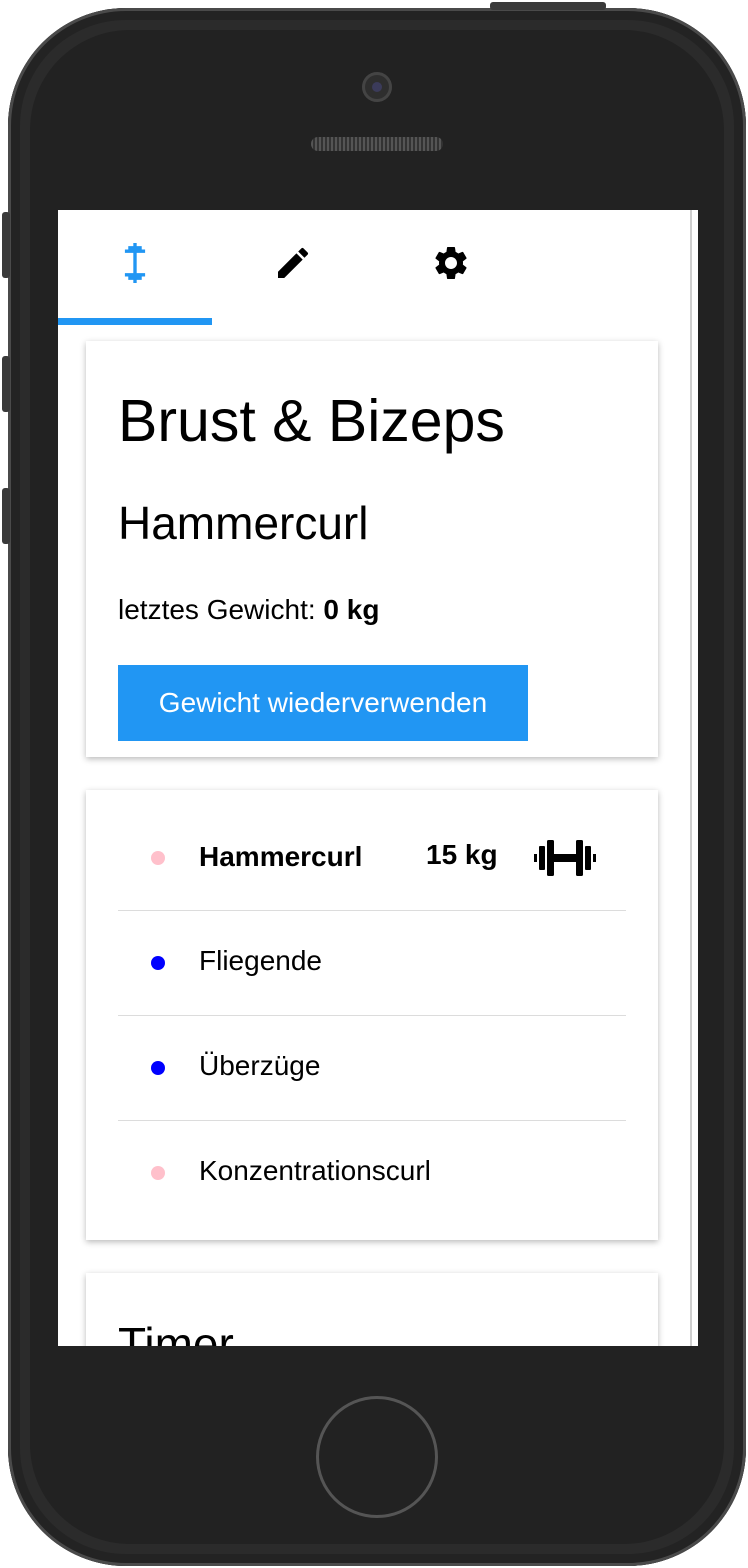  What do you see at coordinates (377, 144) in the screenshot?
I see `earpiece-speaker` at bounding box center [377, 144].